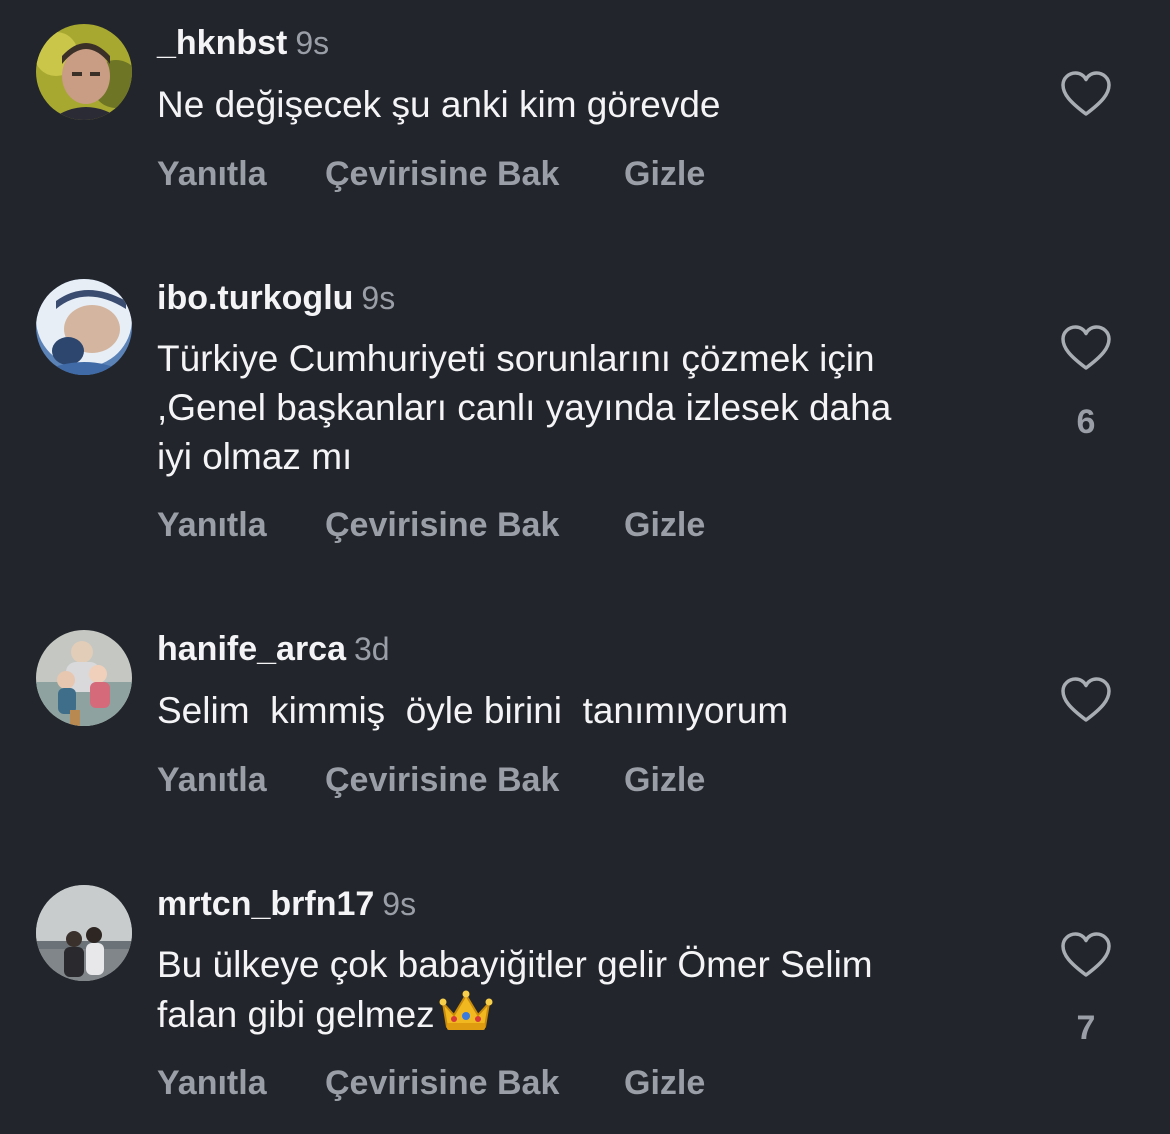 The width and height of the screenshot is (1170, 1134). What do you see at coordinates (473, 710) in the screenshot?
I see `comment-text: Selim kimmiş öyle birini tanımıyorum` at bounding box center [473, 710].